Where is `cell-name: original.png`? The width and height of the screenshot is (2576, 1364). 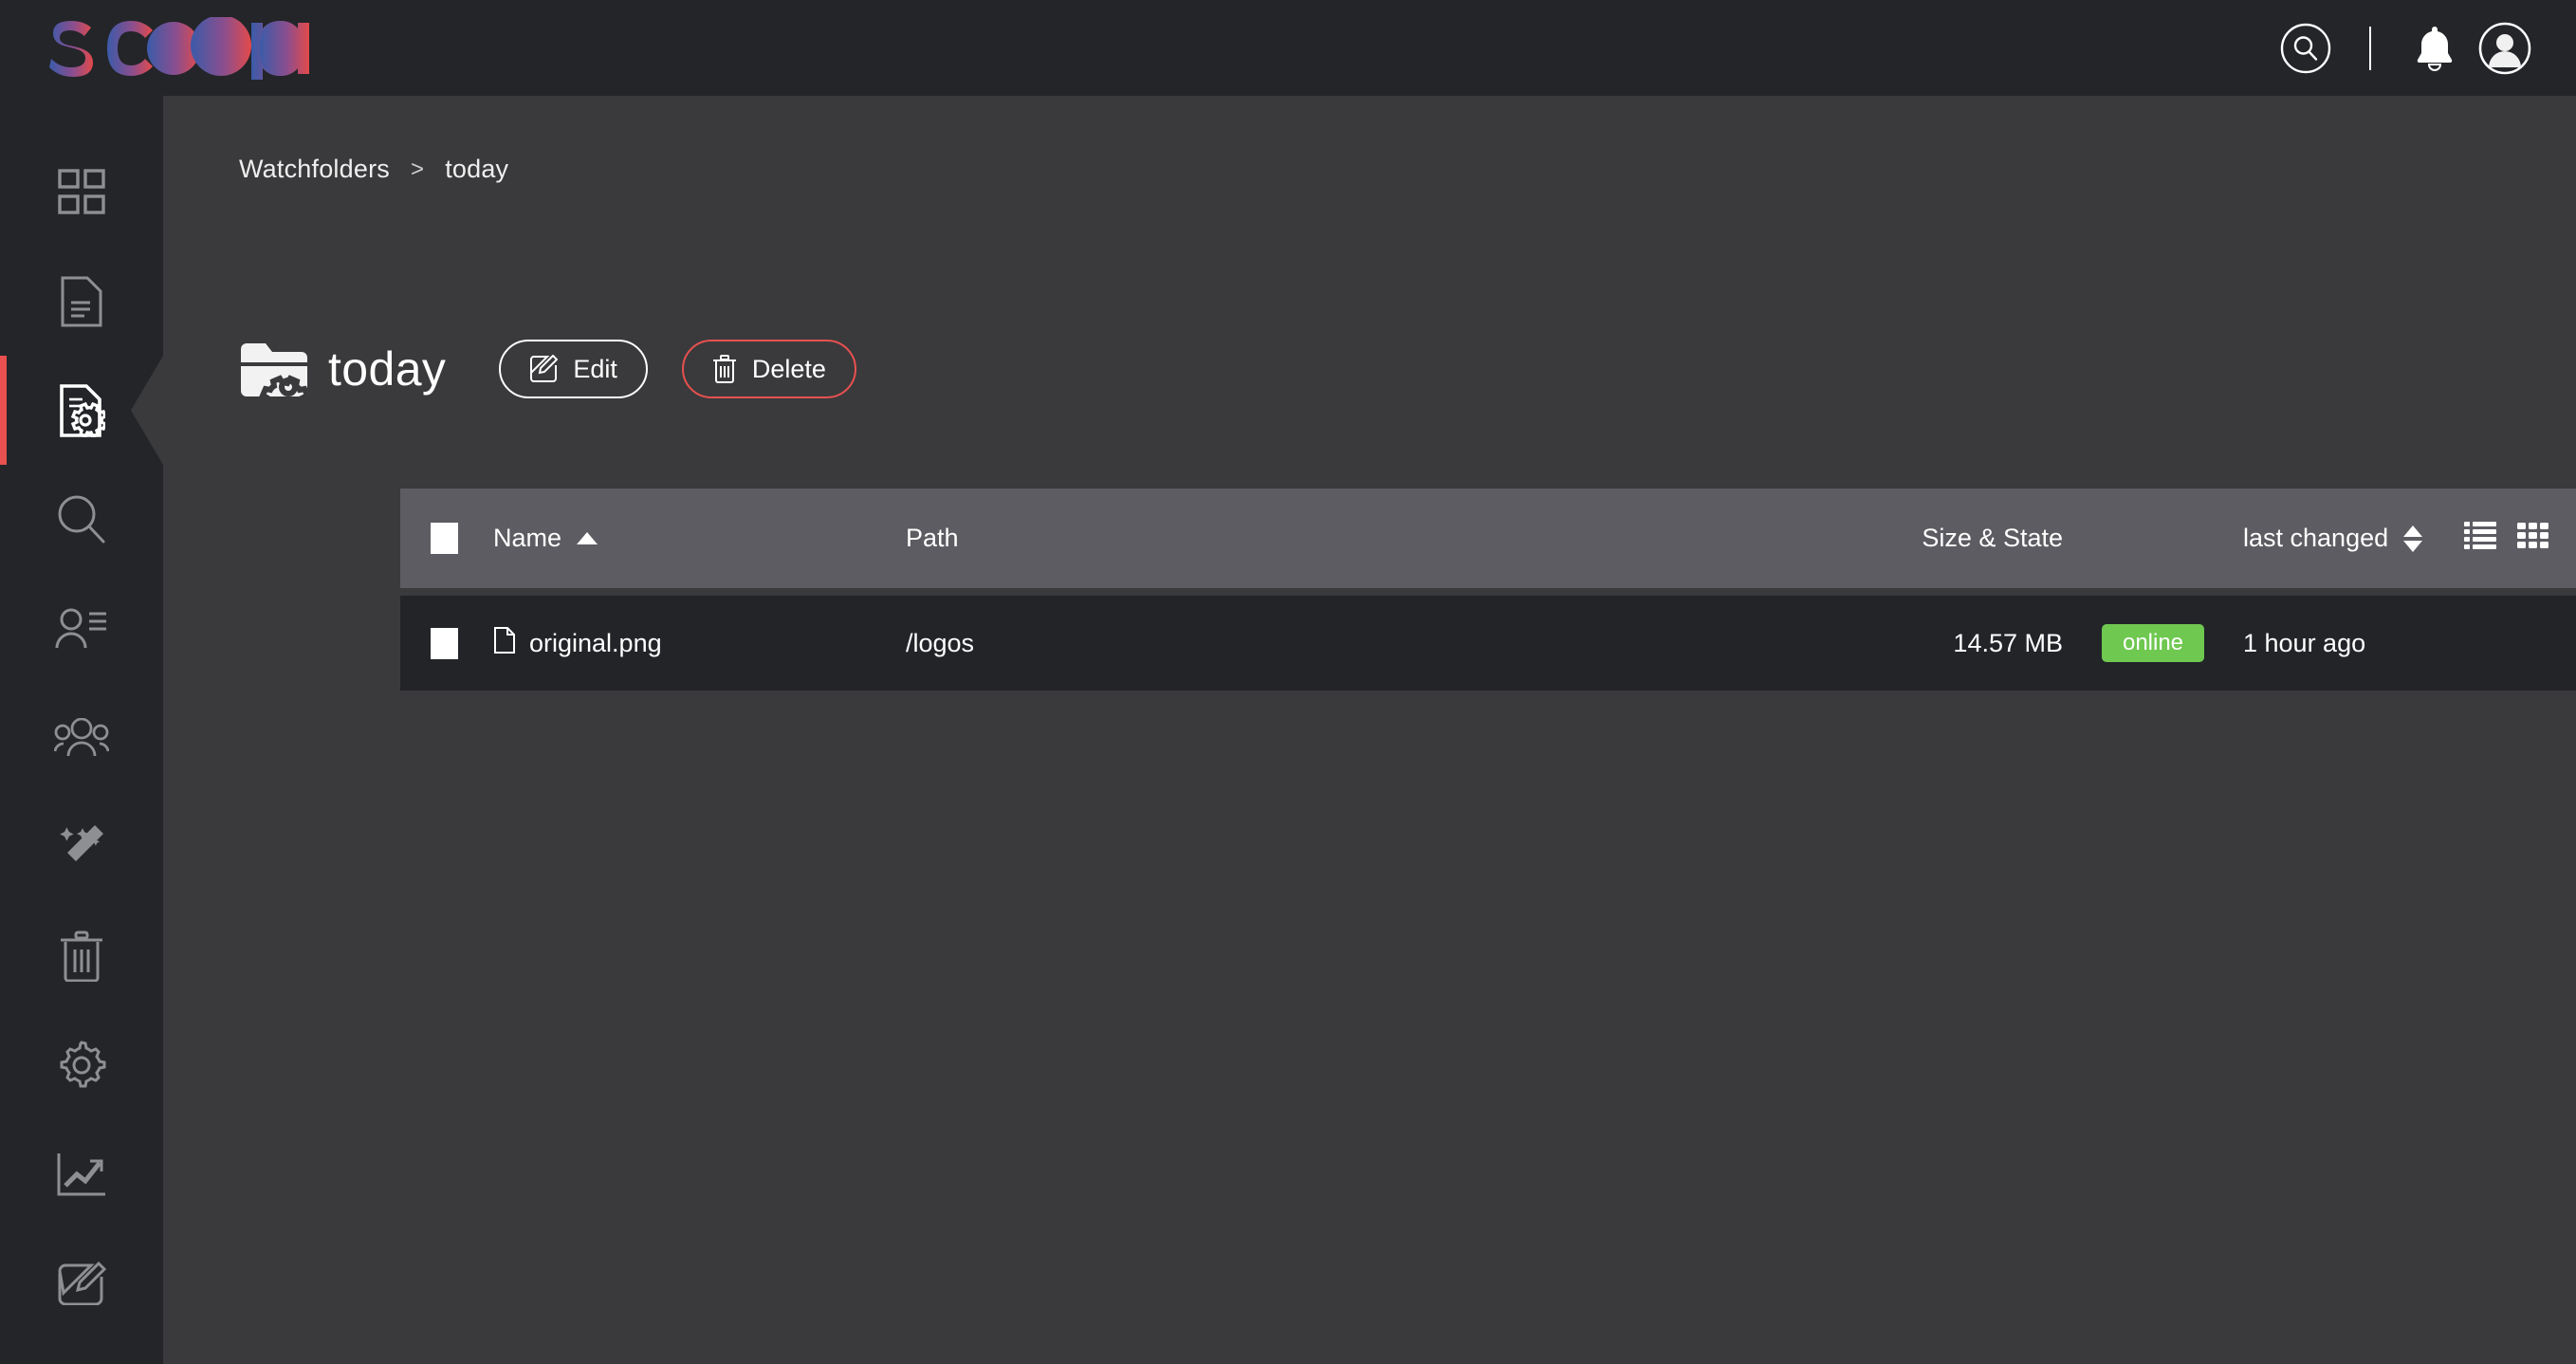
cell-name: original.png is located at coordinates (699, 643).